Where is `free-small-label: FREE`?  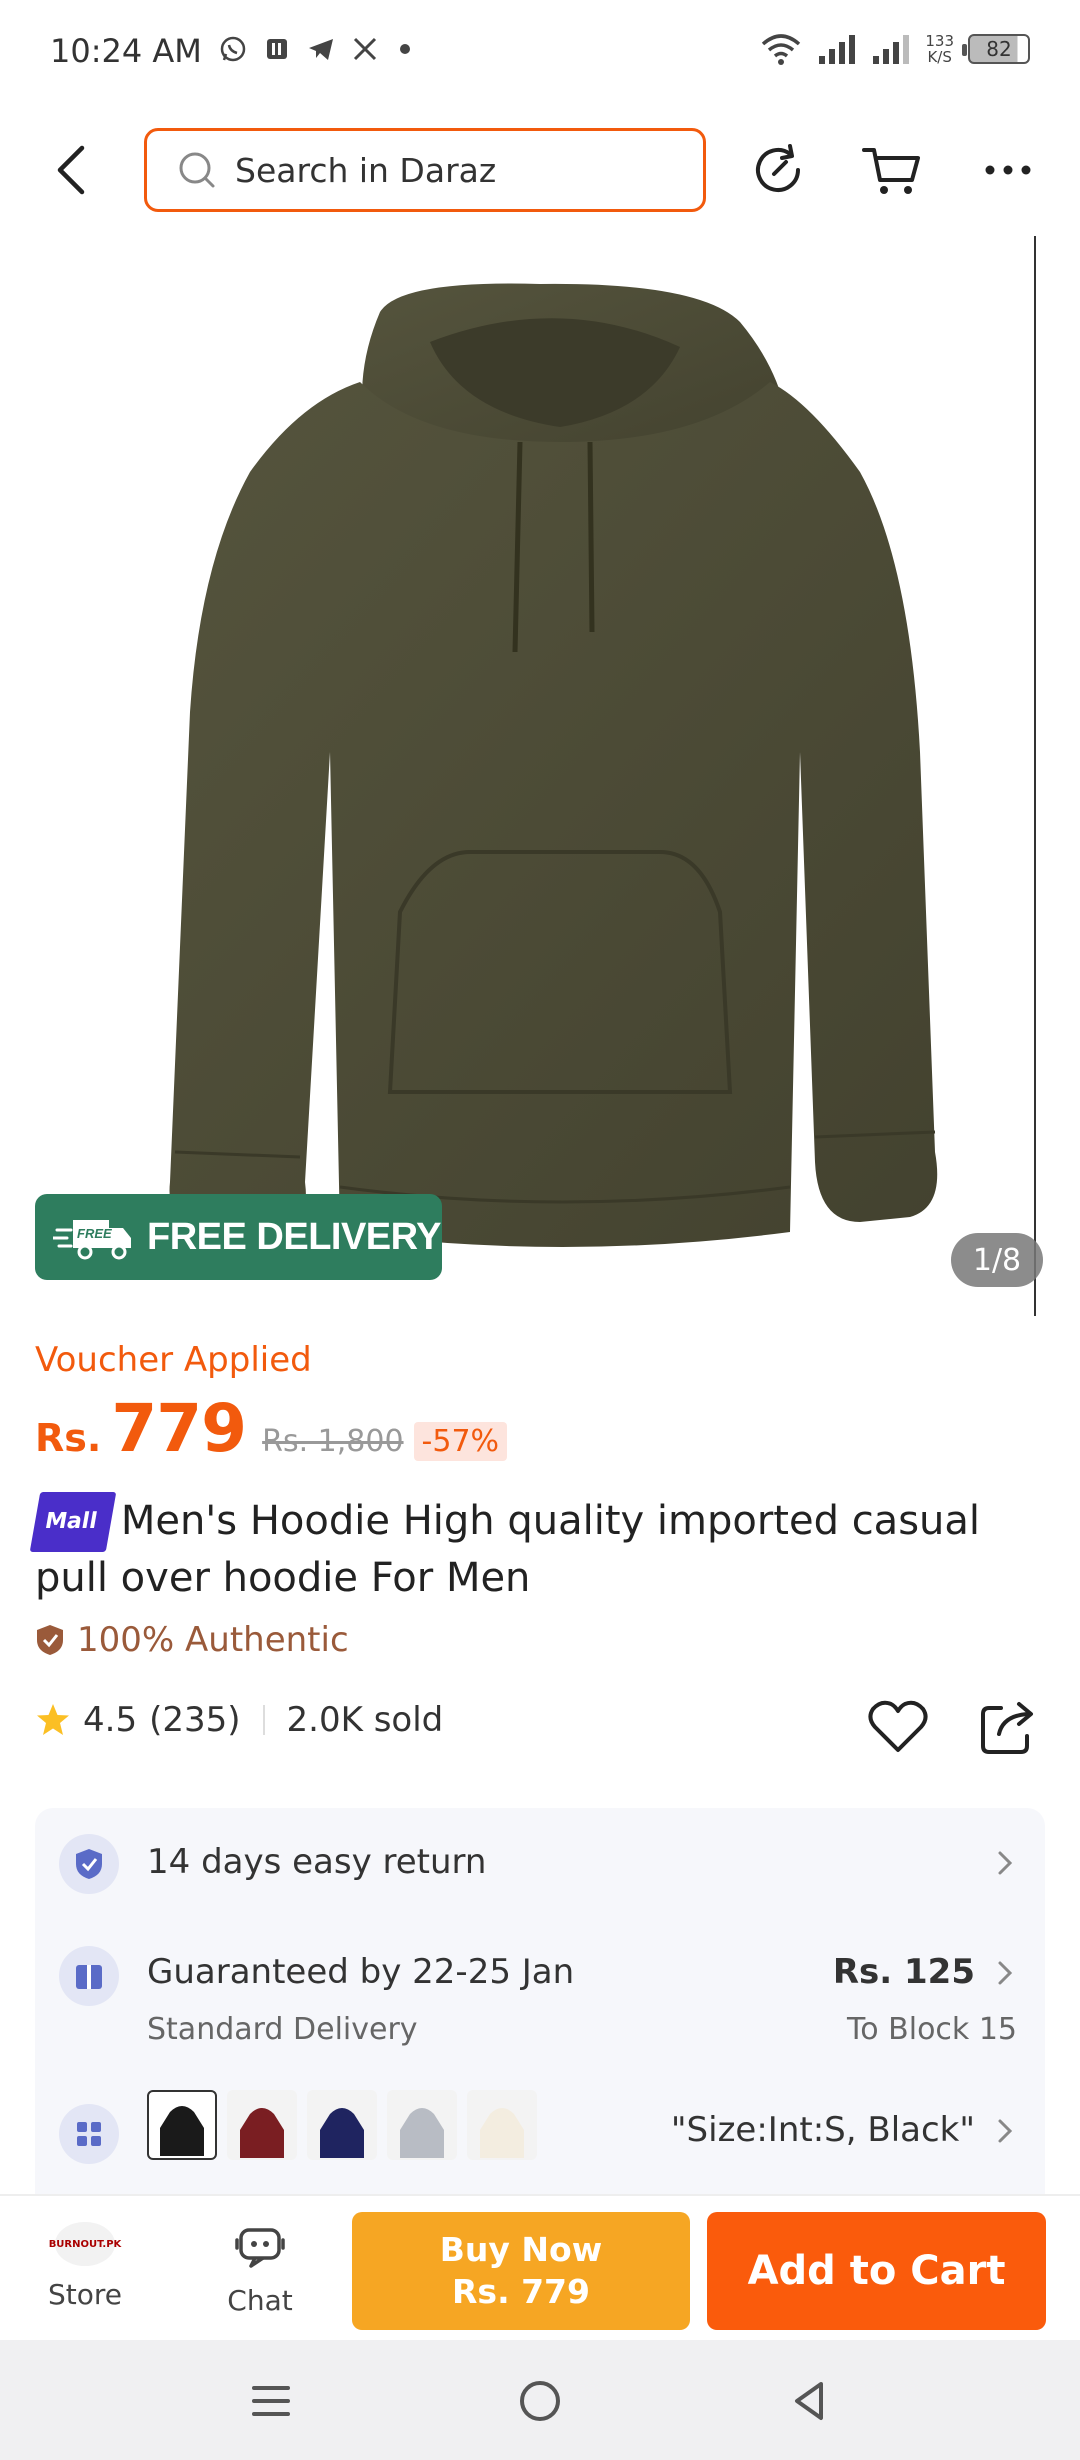
free-small-label: FREE is located at coordinates (94, 1233).